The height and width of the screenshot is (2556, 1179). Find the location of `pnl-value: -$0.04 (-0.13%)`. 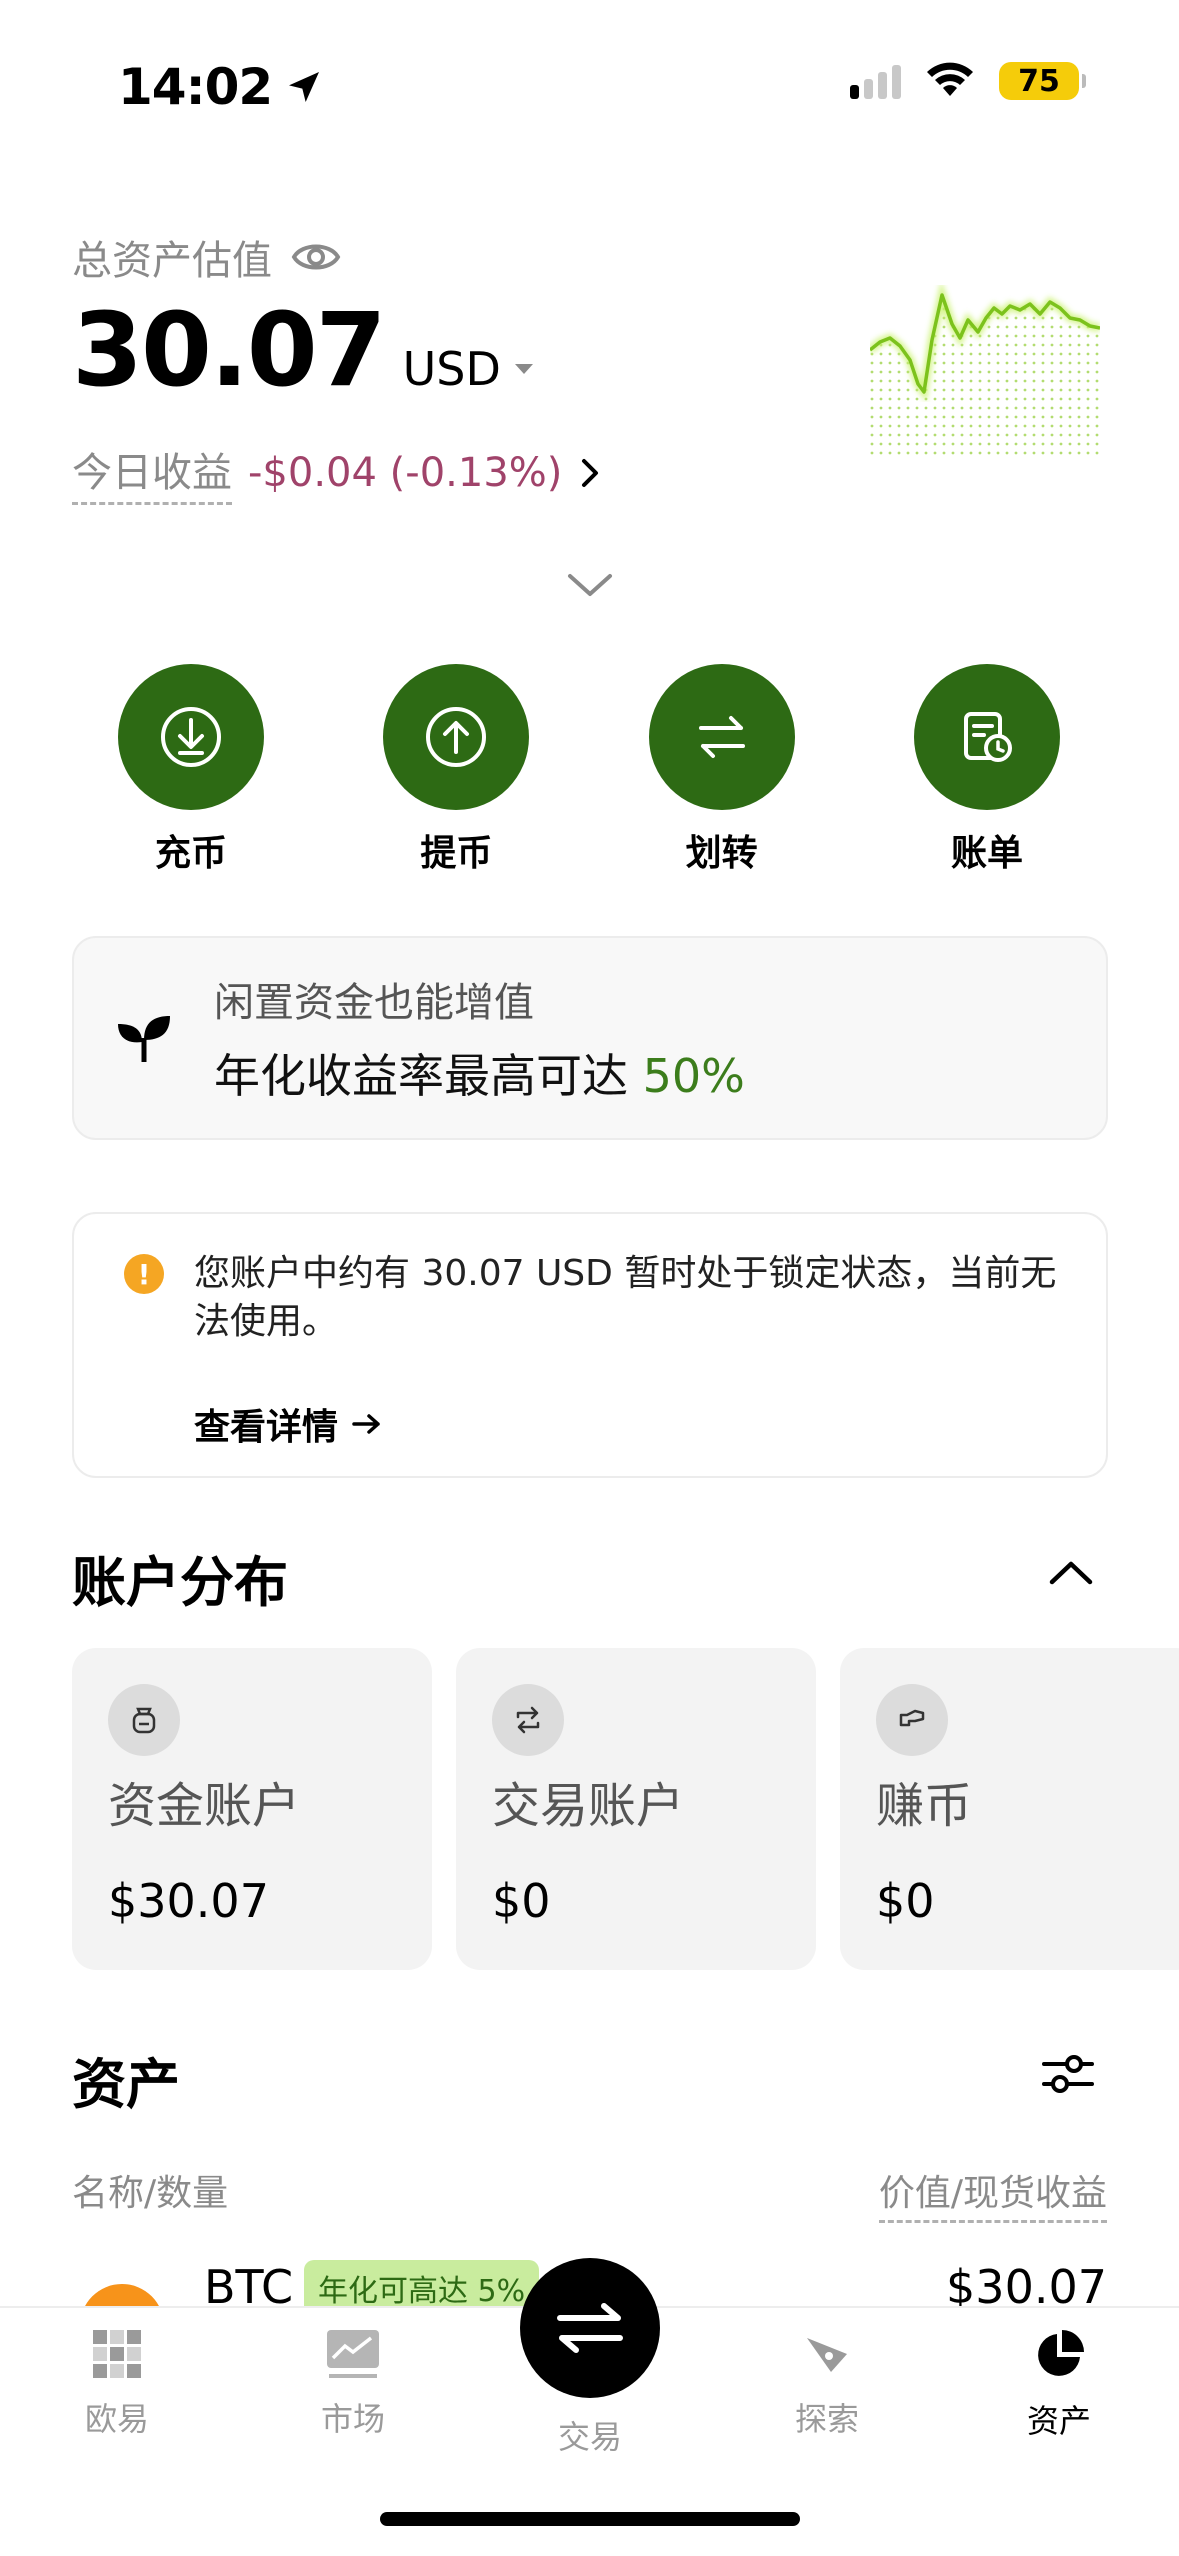

pnl-value: -$0.04 (-0.13%) is located at coordinates (405, 472).